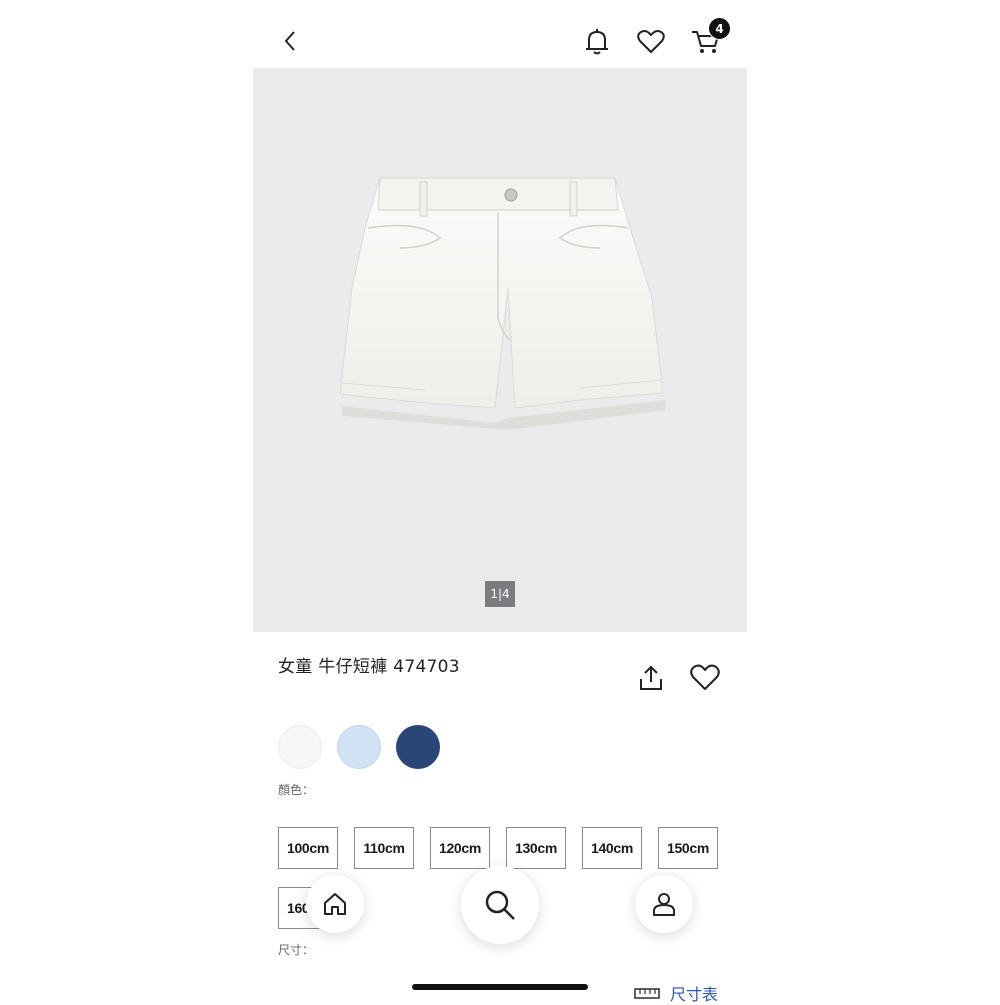 This screenshot has width=1000, height=1005. I want to click on size-option-140cm: 140cm, so click(612, 848).